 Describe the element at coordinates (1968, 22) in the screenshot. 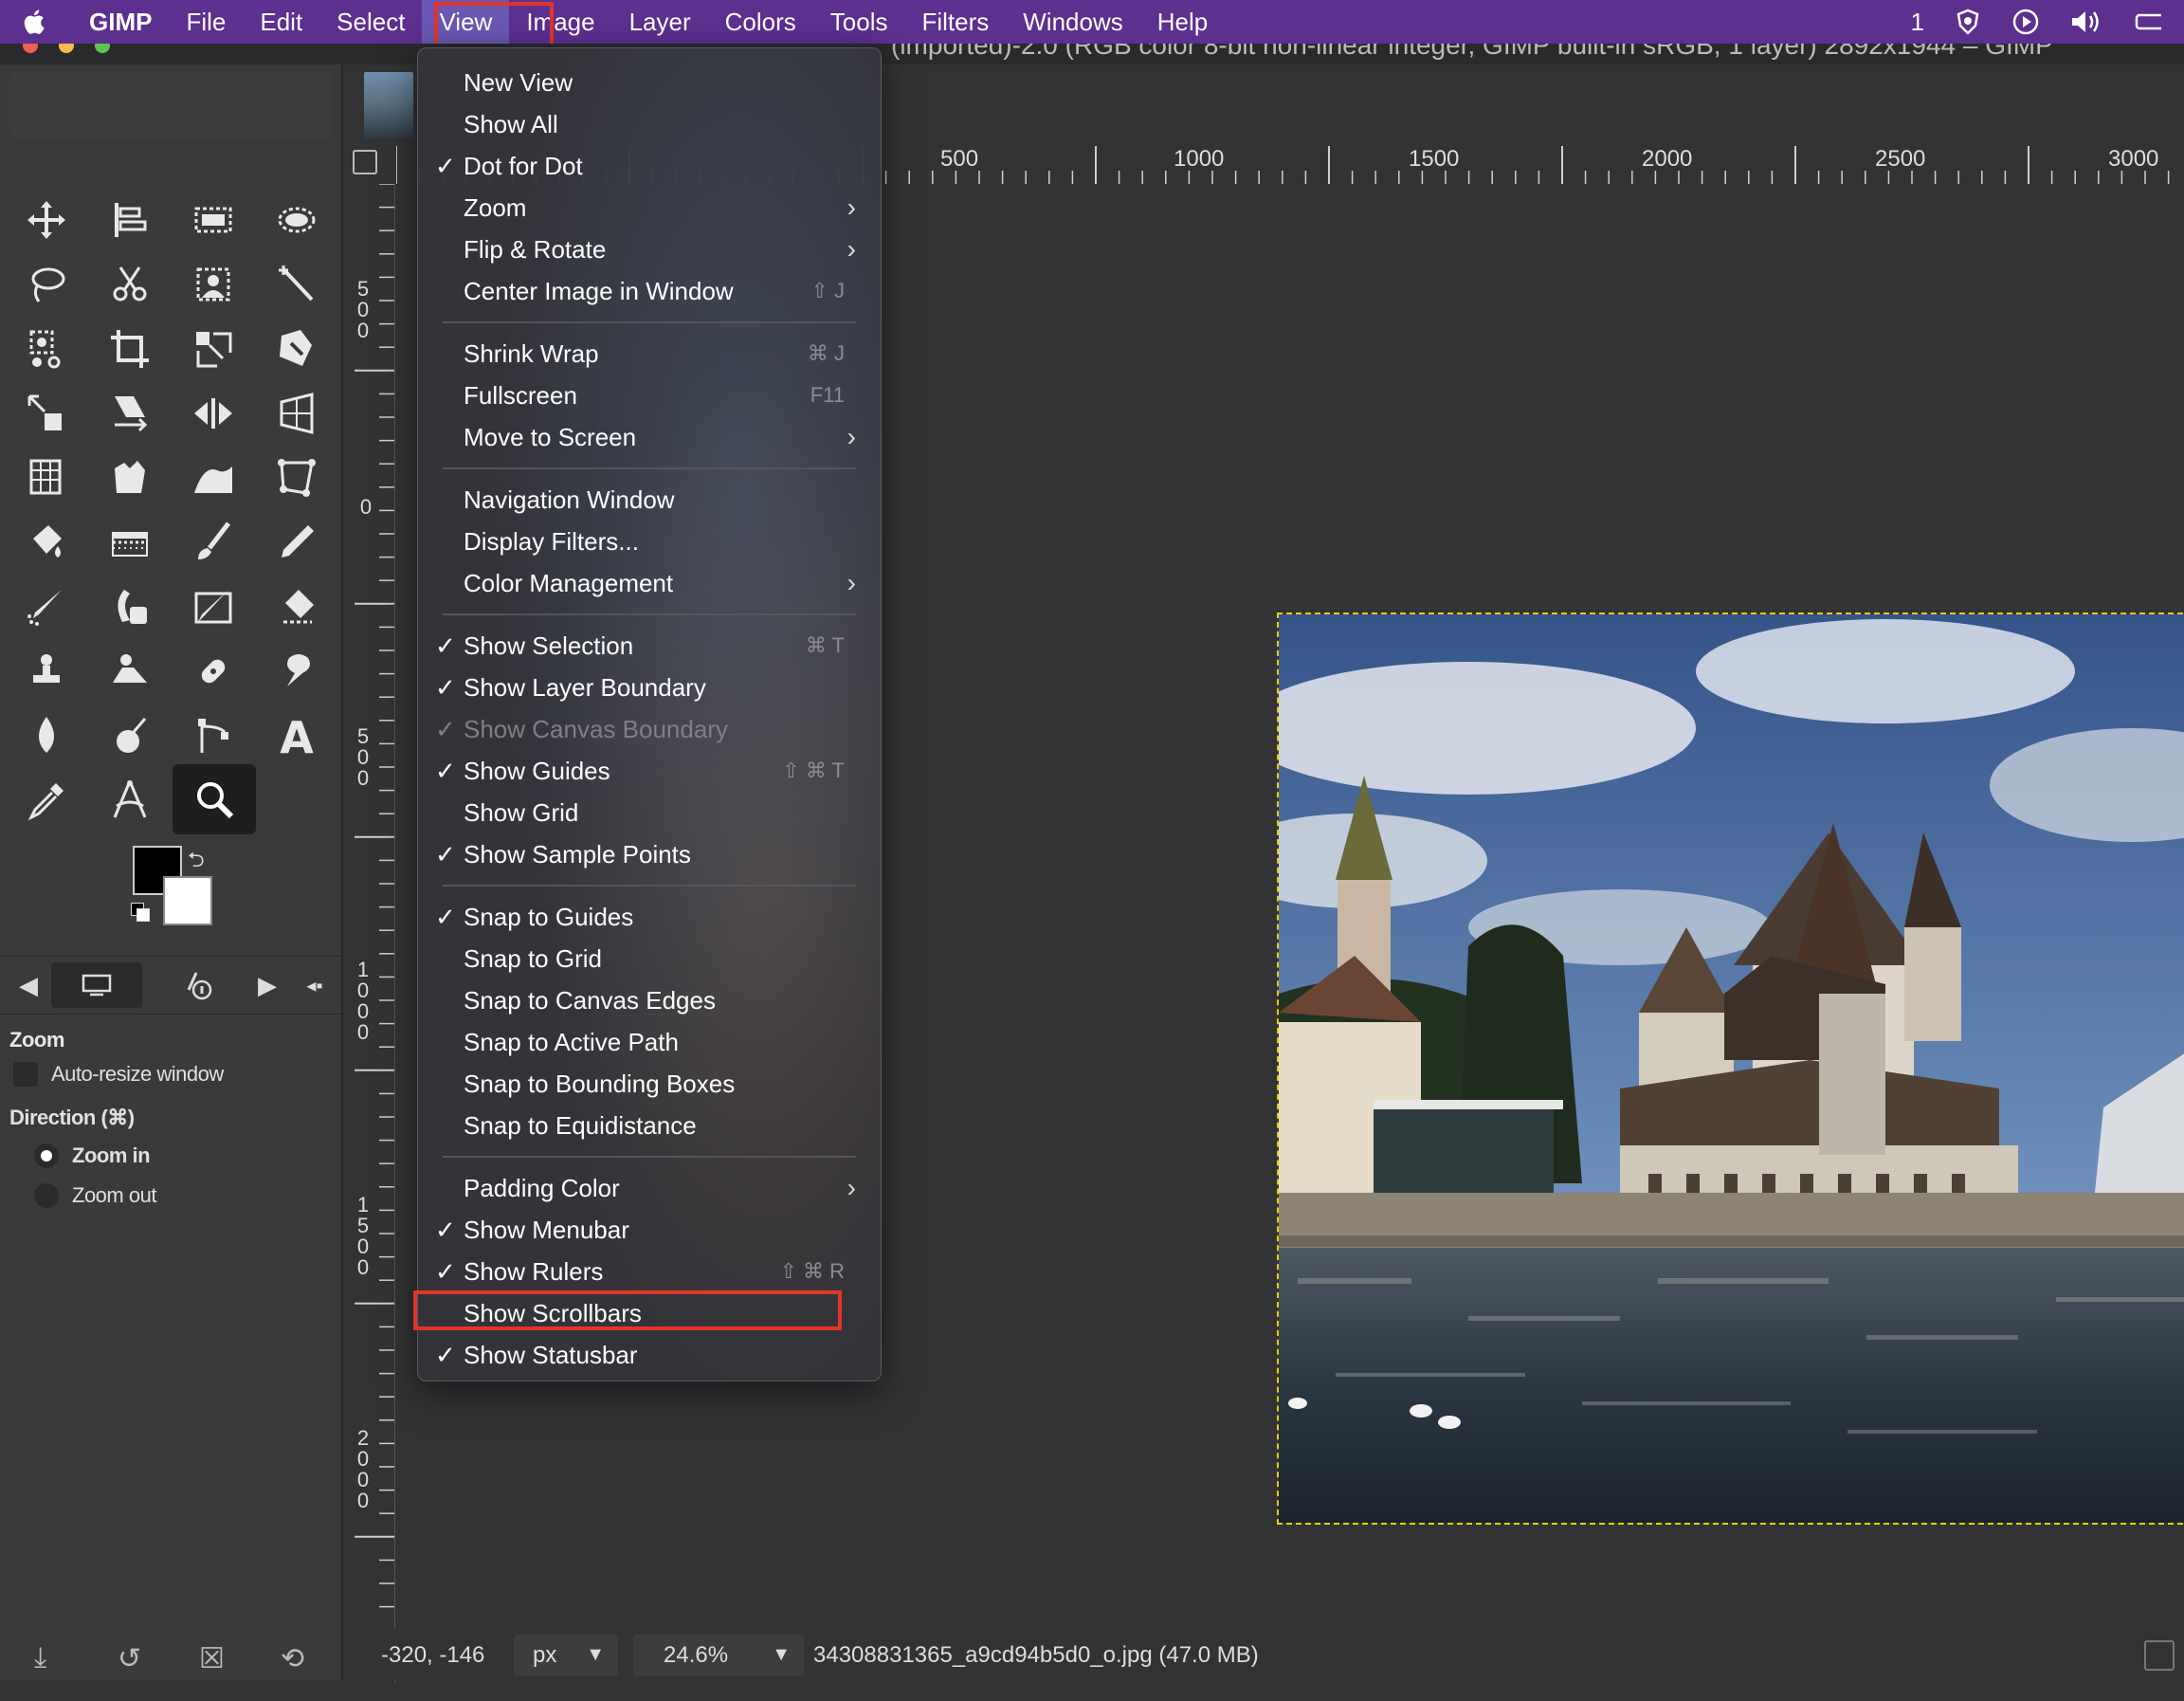

I see `gimp-status-icon` at that location.